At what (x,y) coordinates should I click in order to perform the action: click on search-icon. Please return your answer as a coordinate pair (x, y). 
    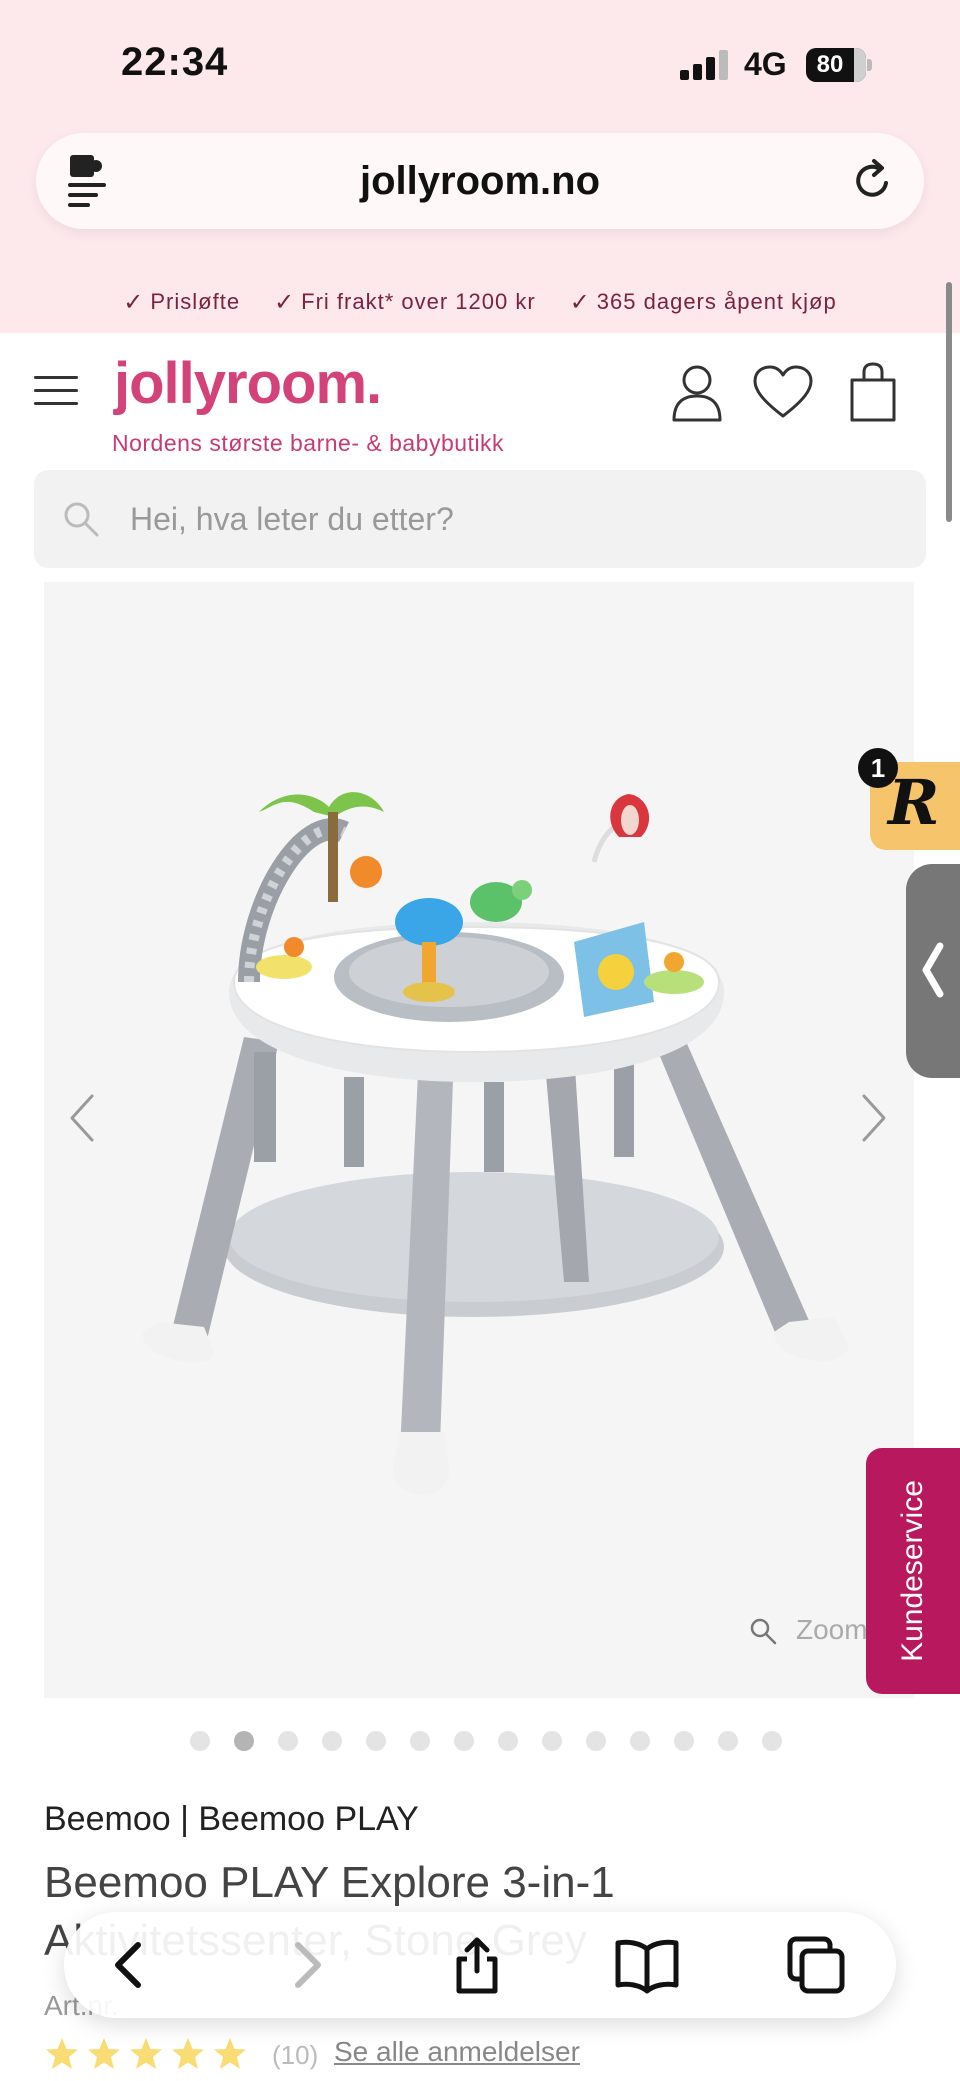
    Looking at the image, I should click on (81, 519).